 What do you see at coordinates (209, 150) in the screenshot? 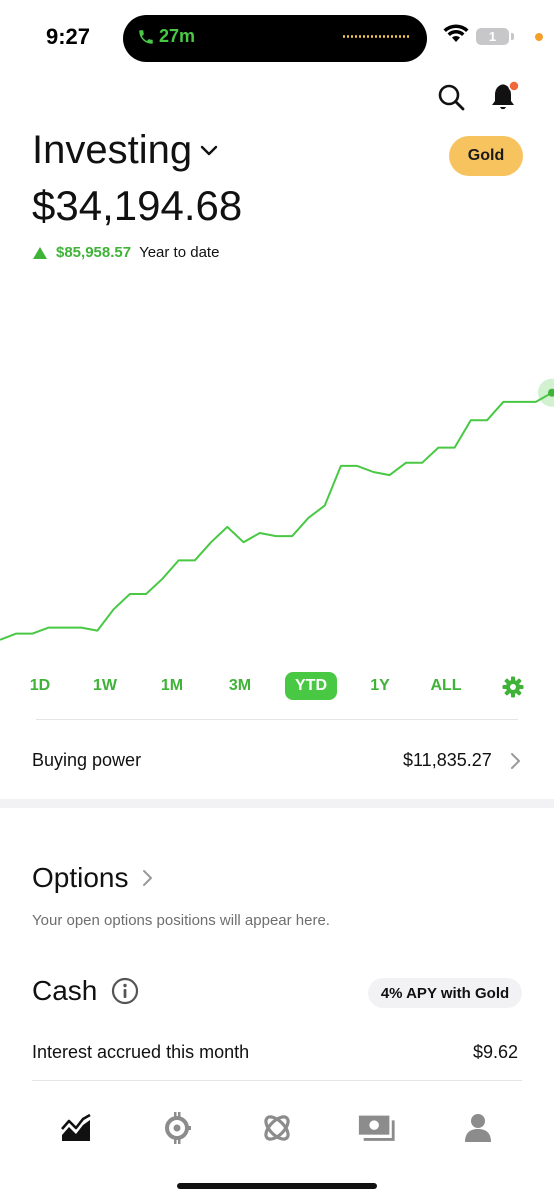
I see `chevron-down-icon` at bounding box center [209, 150].